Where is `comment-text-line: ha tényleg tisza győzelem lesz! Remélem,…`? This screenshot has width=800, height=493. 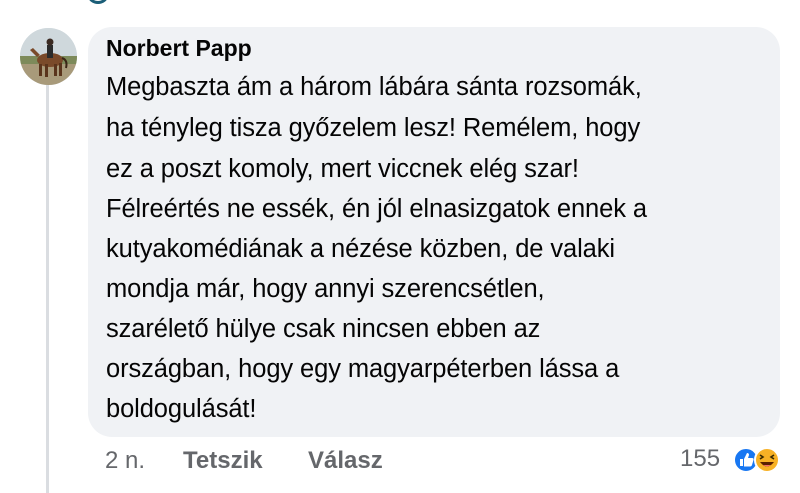 comment-text-line: ha tényleg tisza győzelem lesz! Remélem,… is located at coordinates (373, 128).